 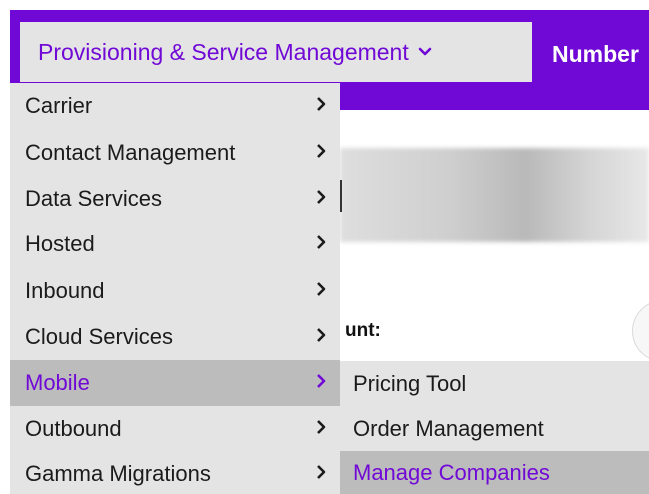 I want to click on menu-item-hosted: Hosted, so click(x=175, y=244).